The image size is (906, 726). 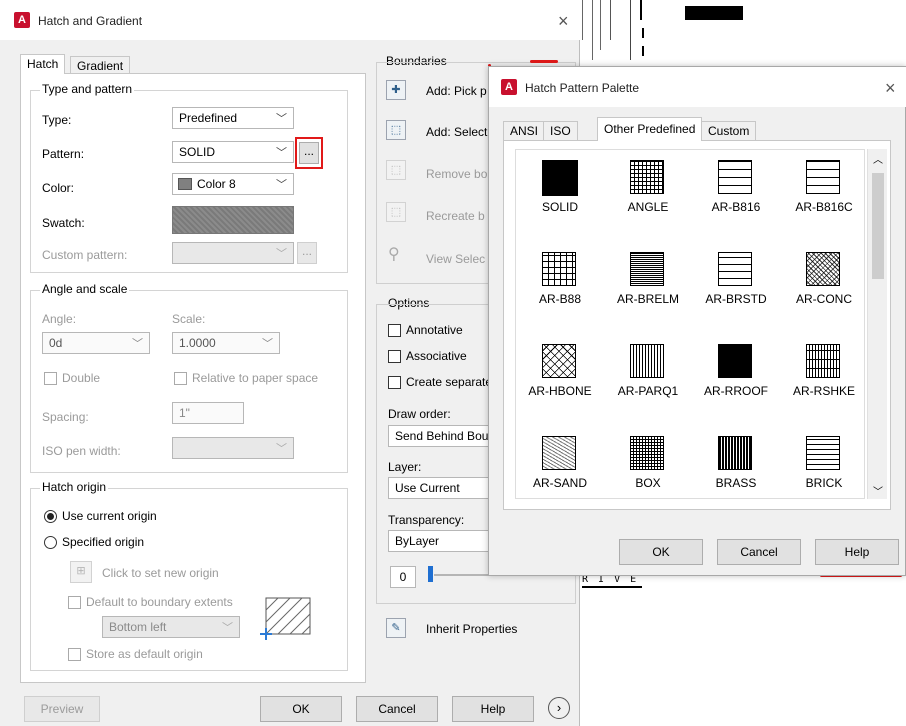 I want to click on store-default-checkbox, so click(x=74, y=654).